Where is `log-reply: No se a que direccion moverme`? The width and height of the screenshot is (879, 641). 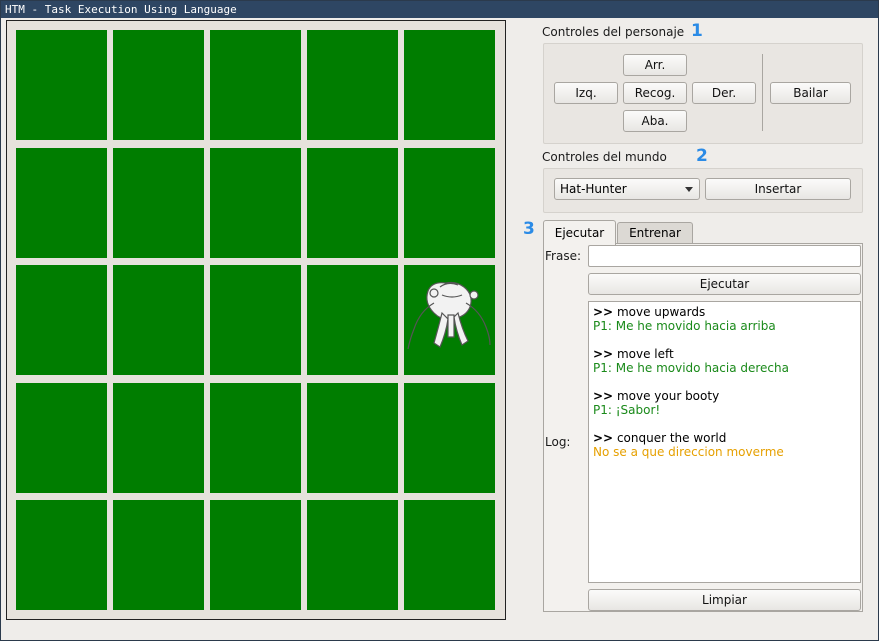 log-reply: No se a que direccion moverme is located at coordinates (688, 452).